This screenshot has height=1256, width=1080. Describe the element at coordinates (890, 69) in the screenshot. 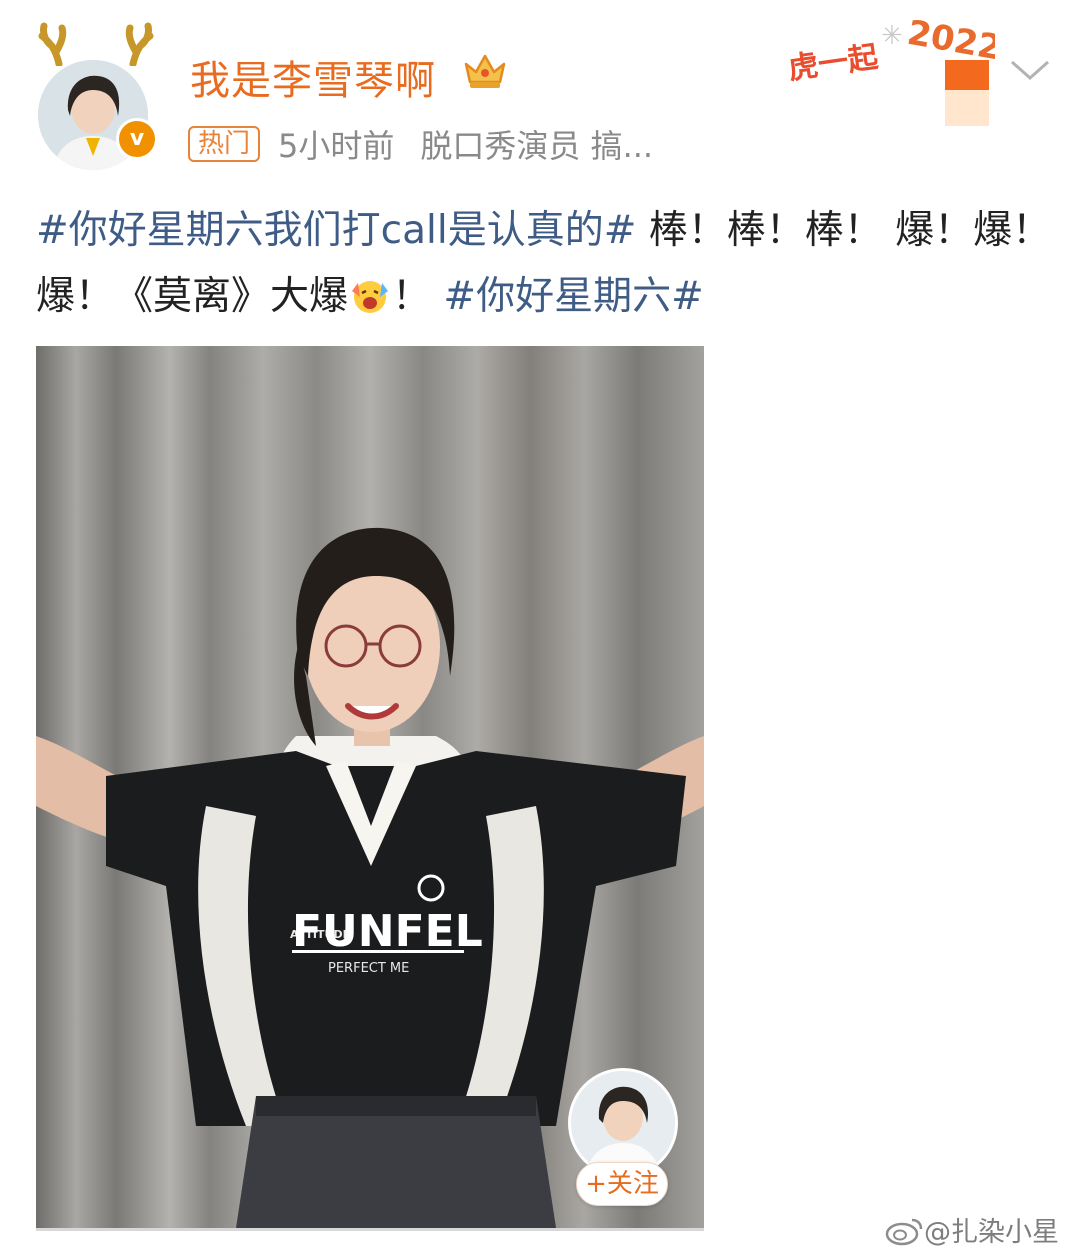

I see `tiger-year-sticker-icon: 虎一起 ✳ 2022` at that location.